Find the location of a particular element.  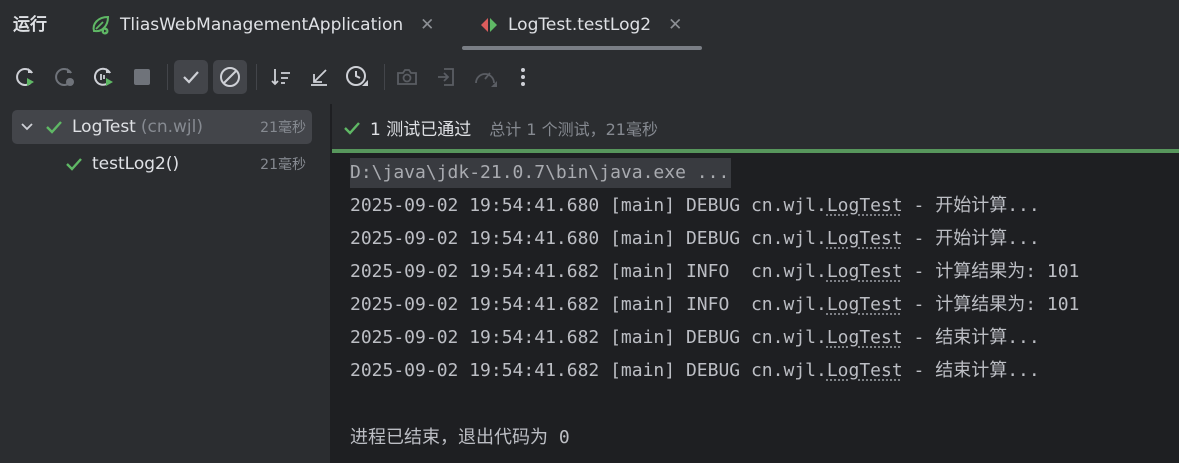

clock-icon is located at coordinates (357, 76).